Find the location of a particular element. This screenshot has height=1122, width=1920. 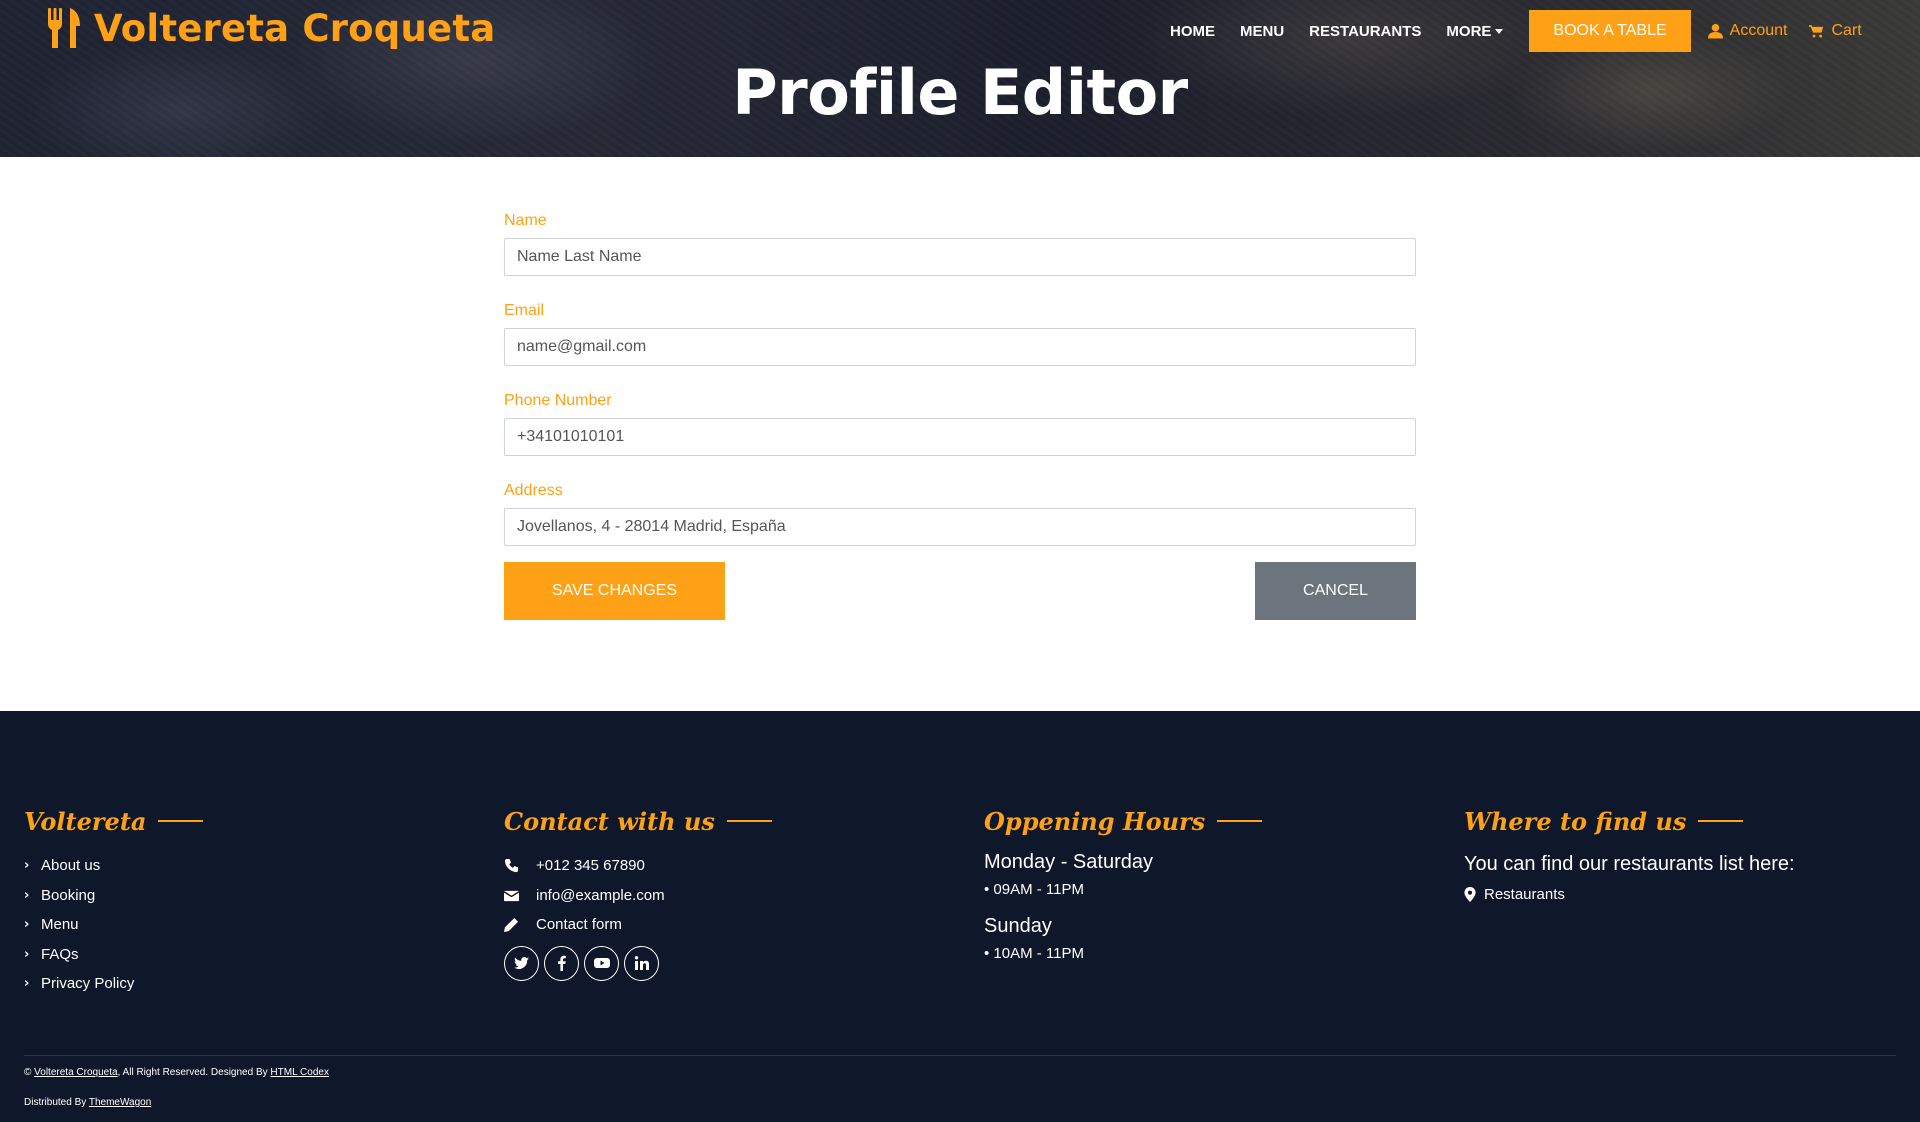

footer-col-title: Oppening Hours is located at coordinates (1123, 821).